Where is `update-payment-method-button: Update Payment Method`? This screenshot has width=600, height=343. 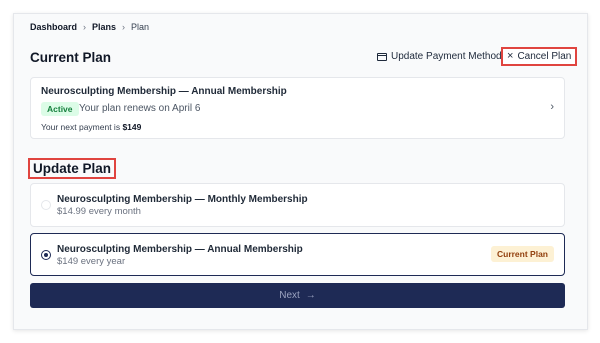 update-payment-method-button: Update Payment Method is located at coordinates (439, 56).